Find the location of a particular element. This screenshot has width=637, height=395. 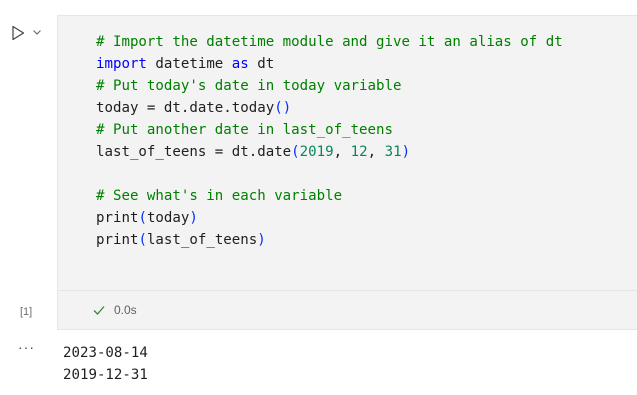

code-token: () is located at coordinates (283, 108).